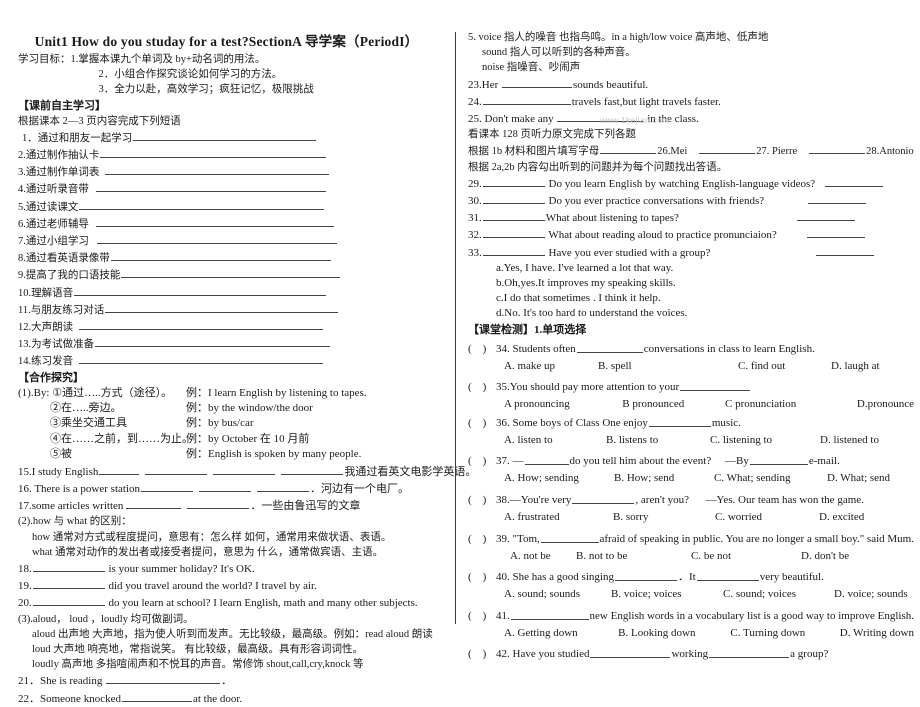 The height and width of the screenshot is (707, 920). Describe the element at coordinates (543, 557) in the screenshot. I see `mcq-option: A. not be` at that location.